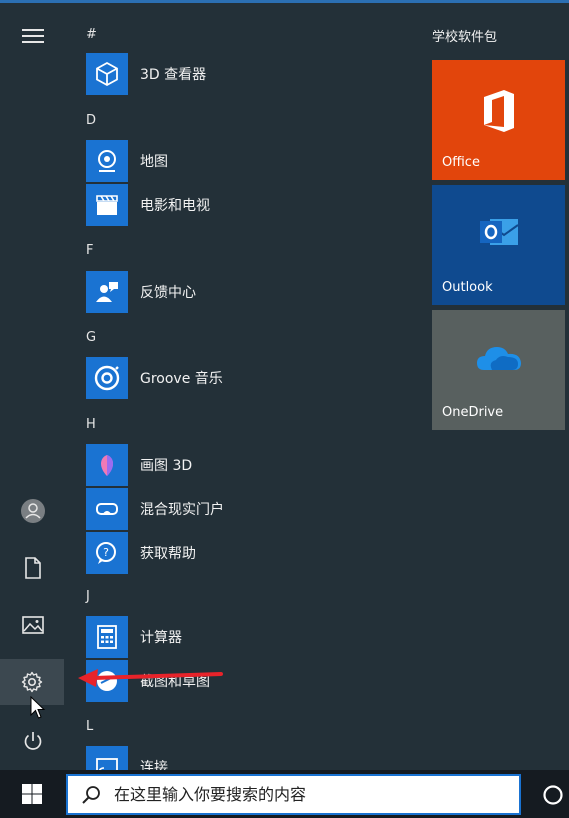 This screenshot has width=569, height=818. Describe the element at coordinates (246, 637) in the screenshot. I see `app-item-calculator: 计算器` at that location.